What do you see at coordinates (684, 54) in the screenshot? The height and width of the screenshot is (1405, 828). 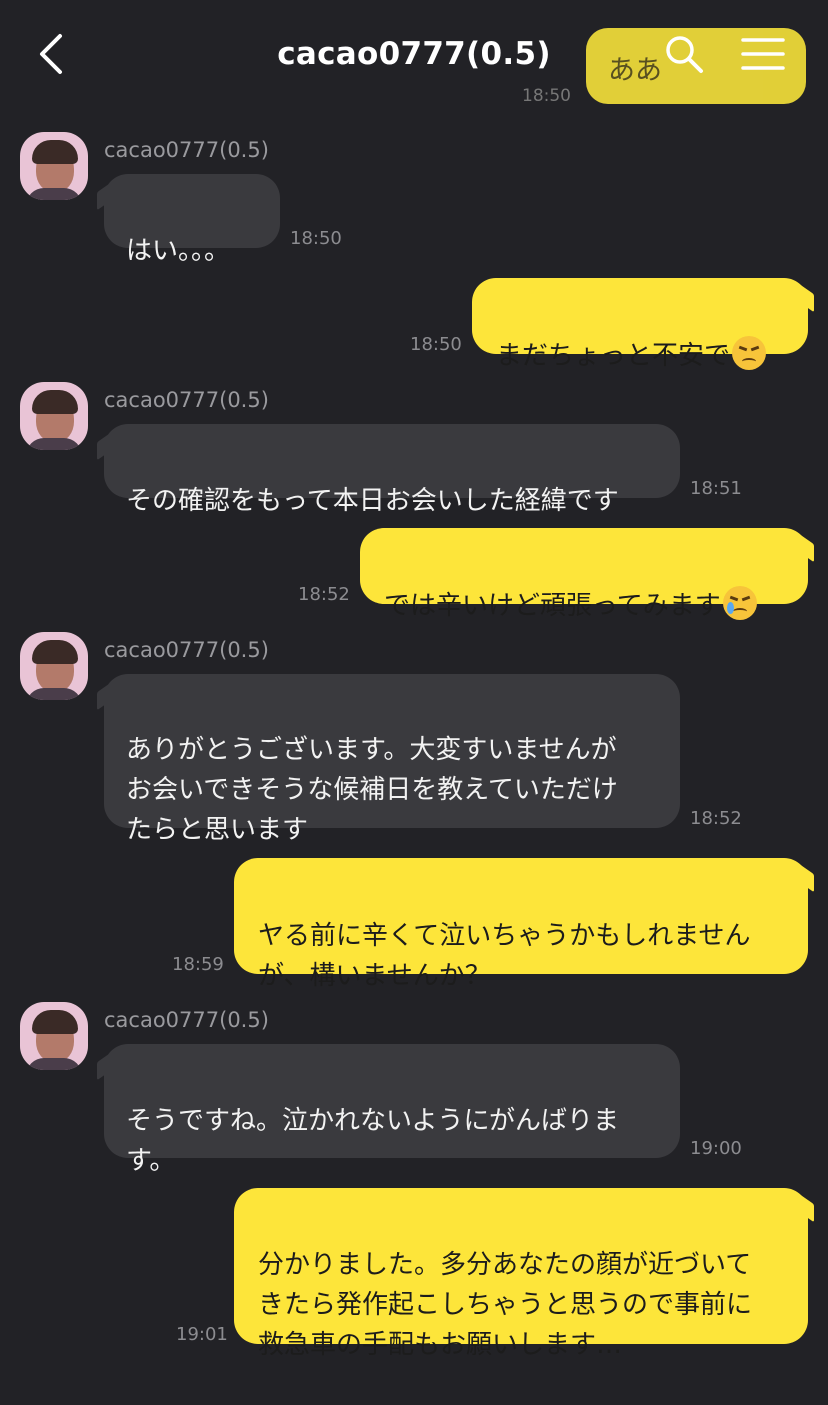 I see `search-icon` at bounding box center [684, 54].